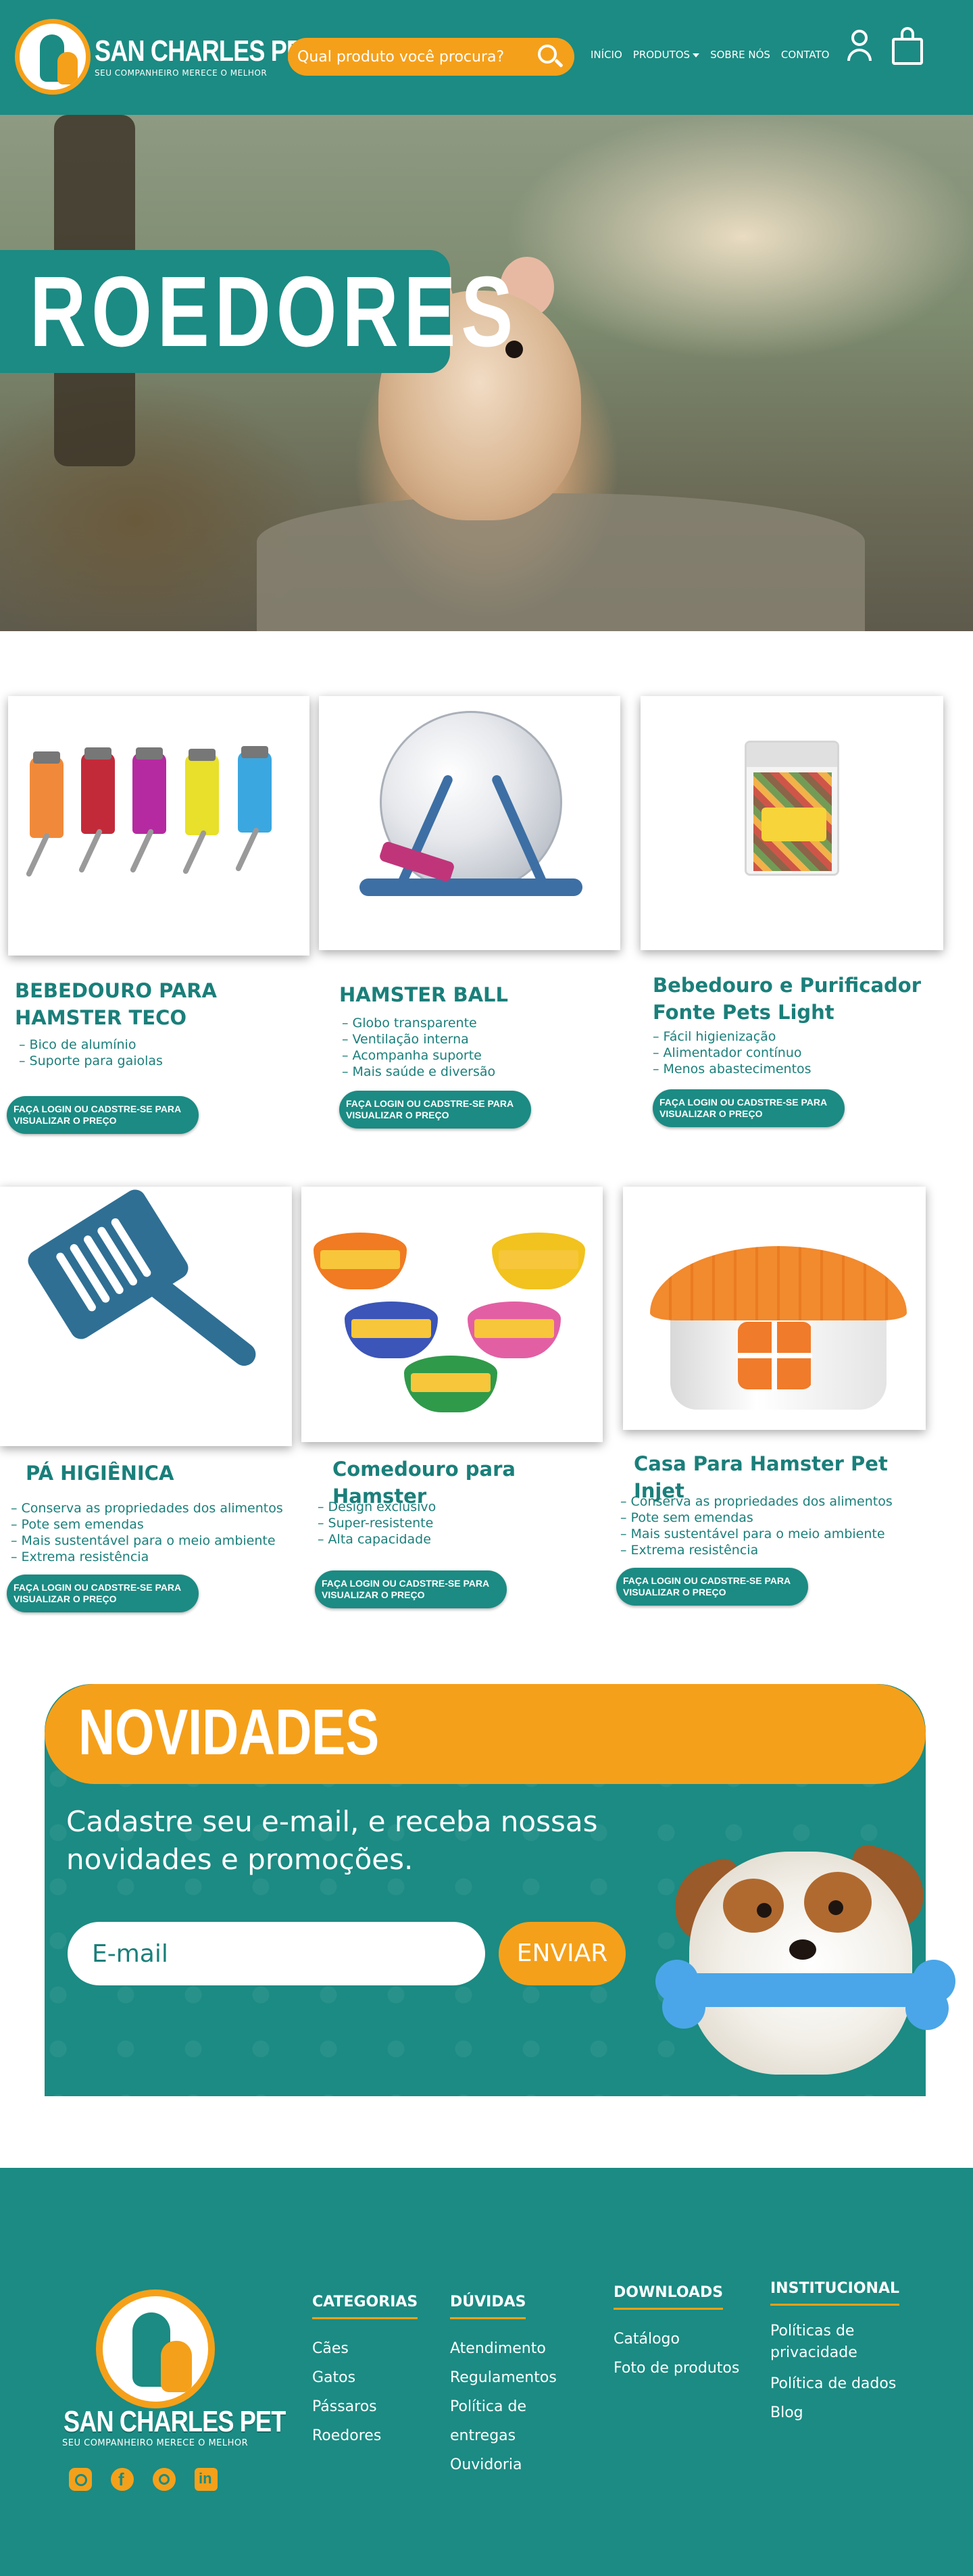 This screenshot has height=2576, width=973. Describe the element at coordinates (908, 46) in the screenshot. I see `shopping-bag-icon` at that location.